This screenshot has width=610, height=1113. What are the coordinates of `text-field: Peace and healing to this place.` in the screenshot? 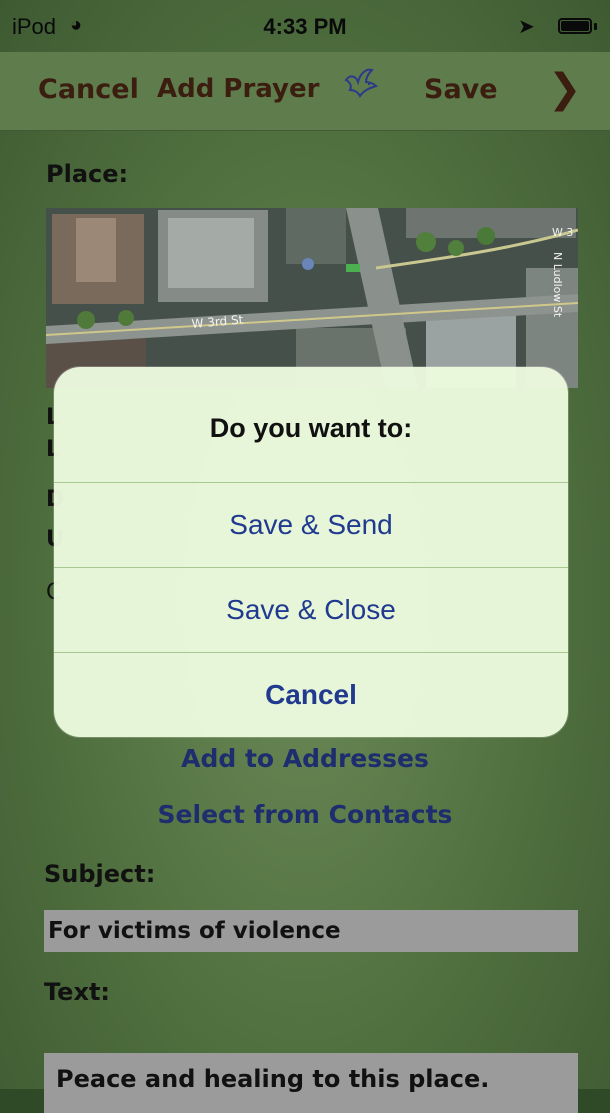 It's located at (311, 1083).